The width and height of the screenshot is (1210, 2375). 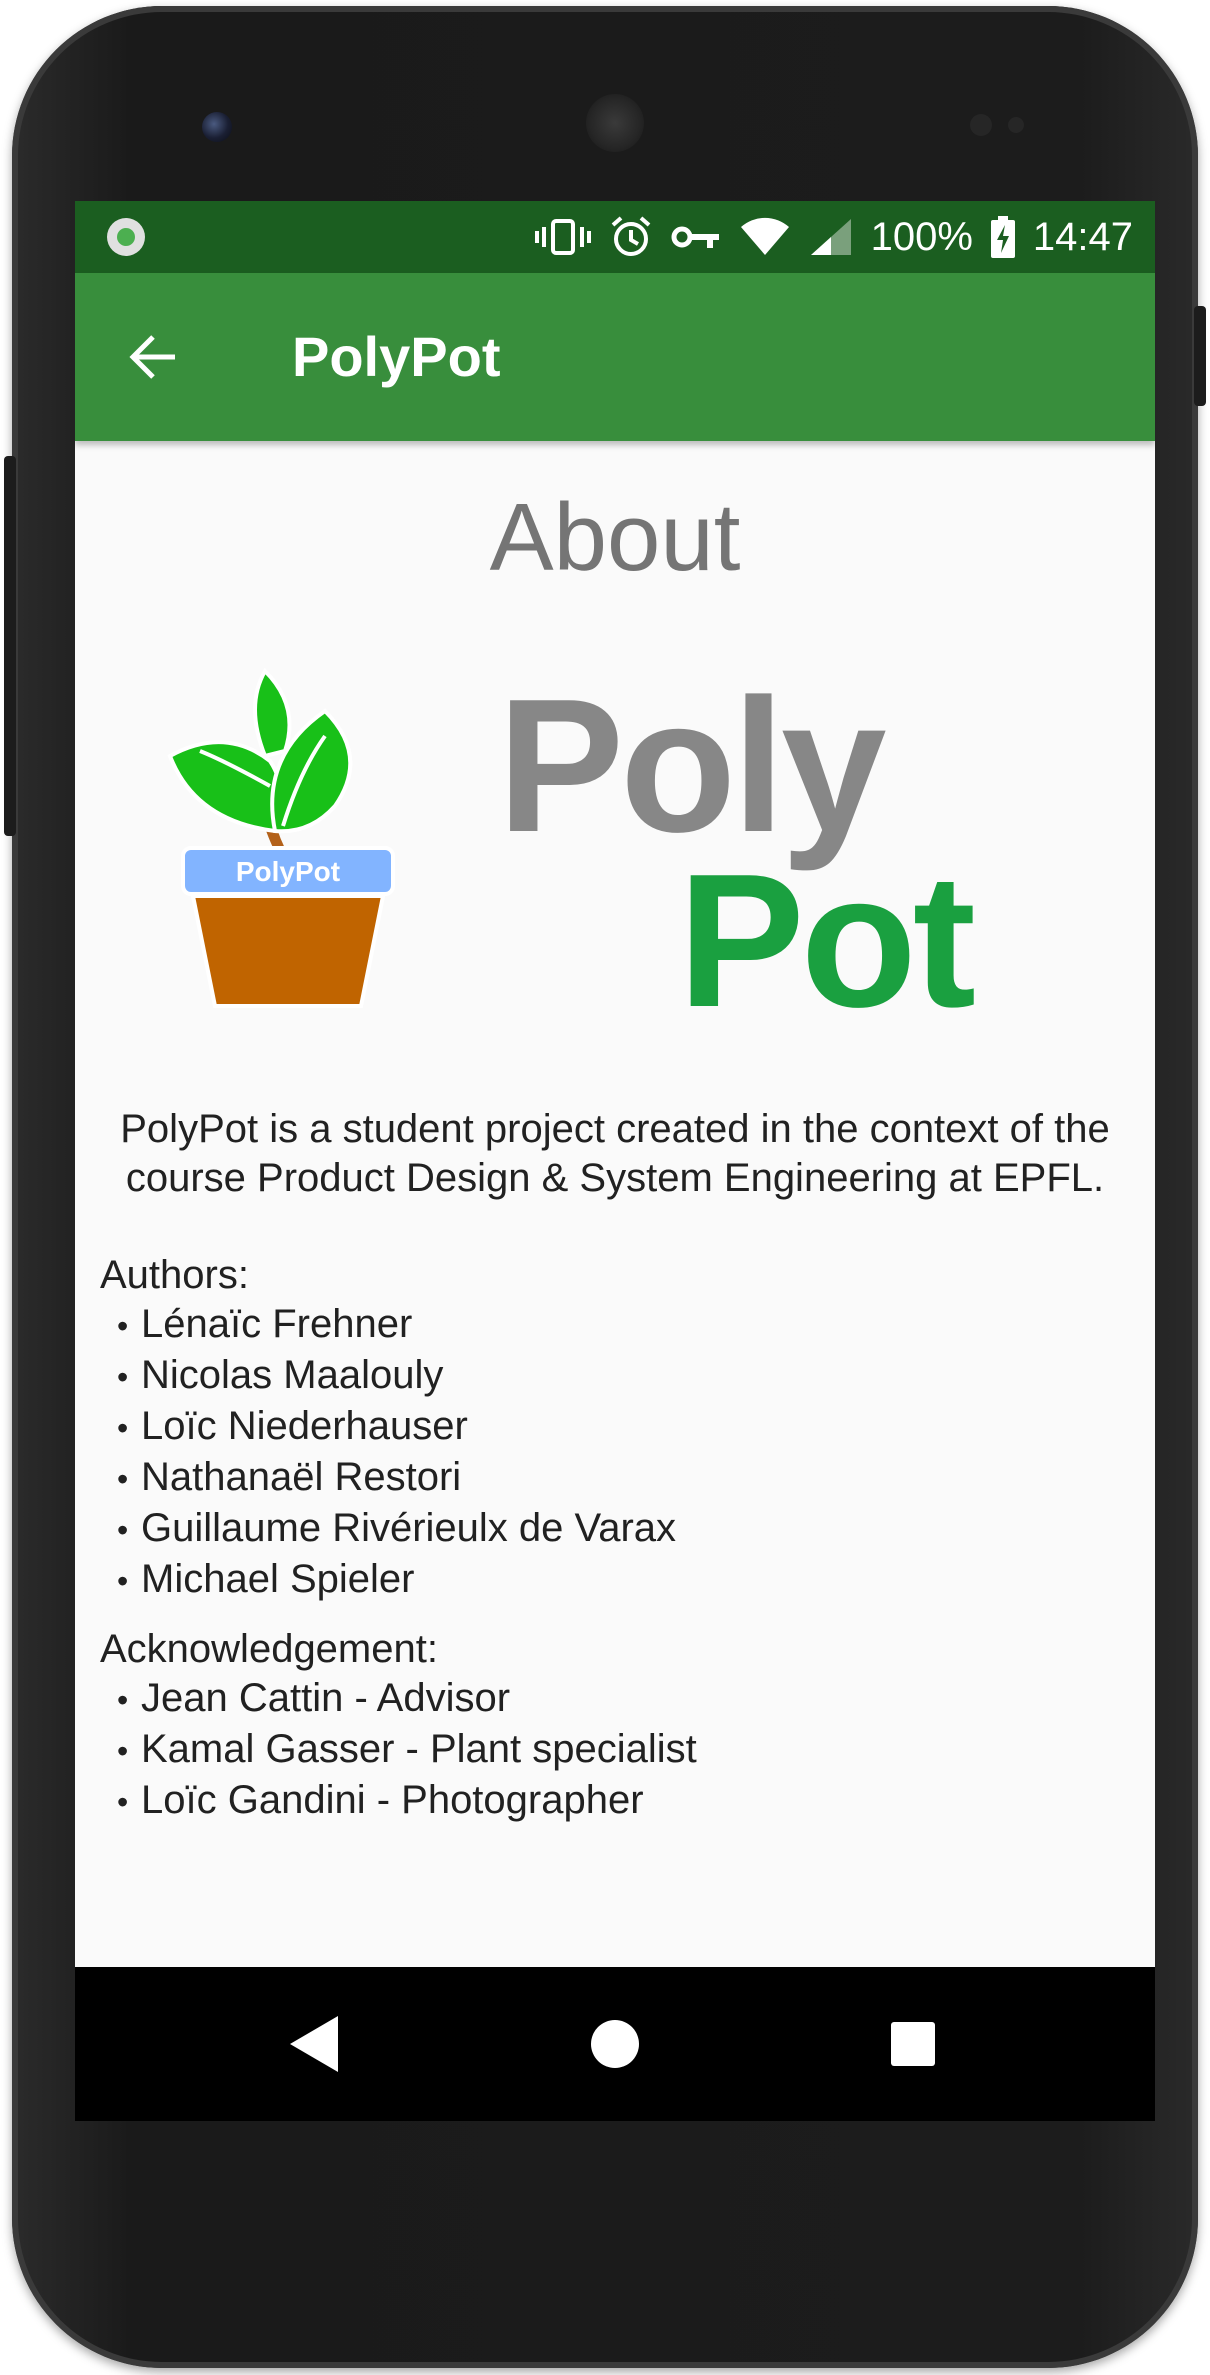 What do you see at coordinates (615, 357) in the screenshot?
I see `app-bar: PolyPot` at bounding box center [615, 357].